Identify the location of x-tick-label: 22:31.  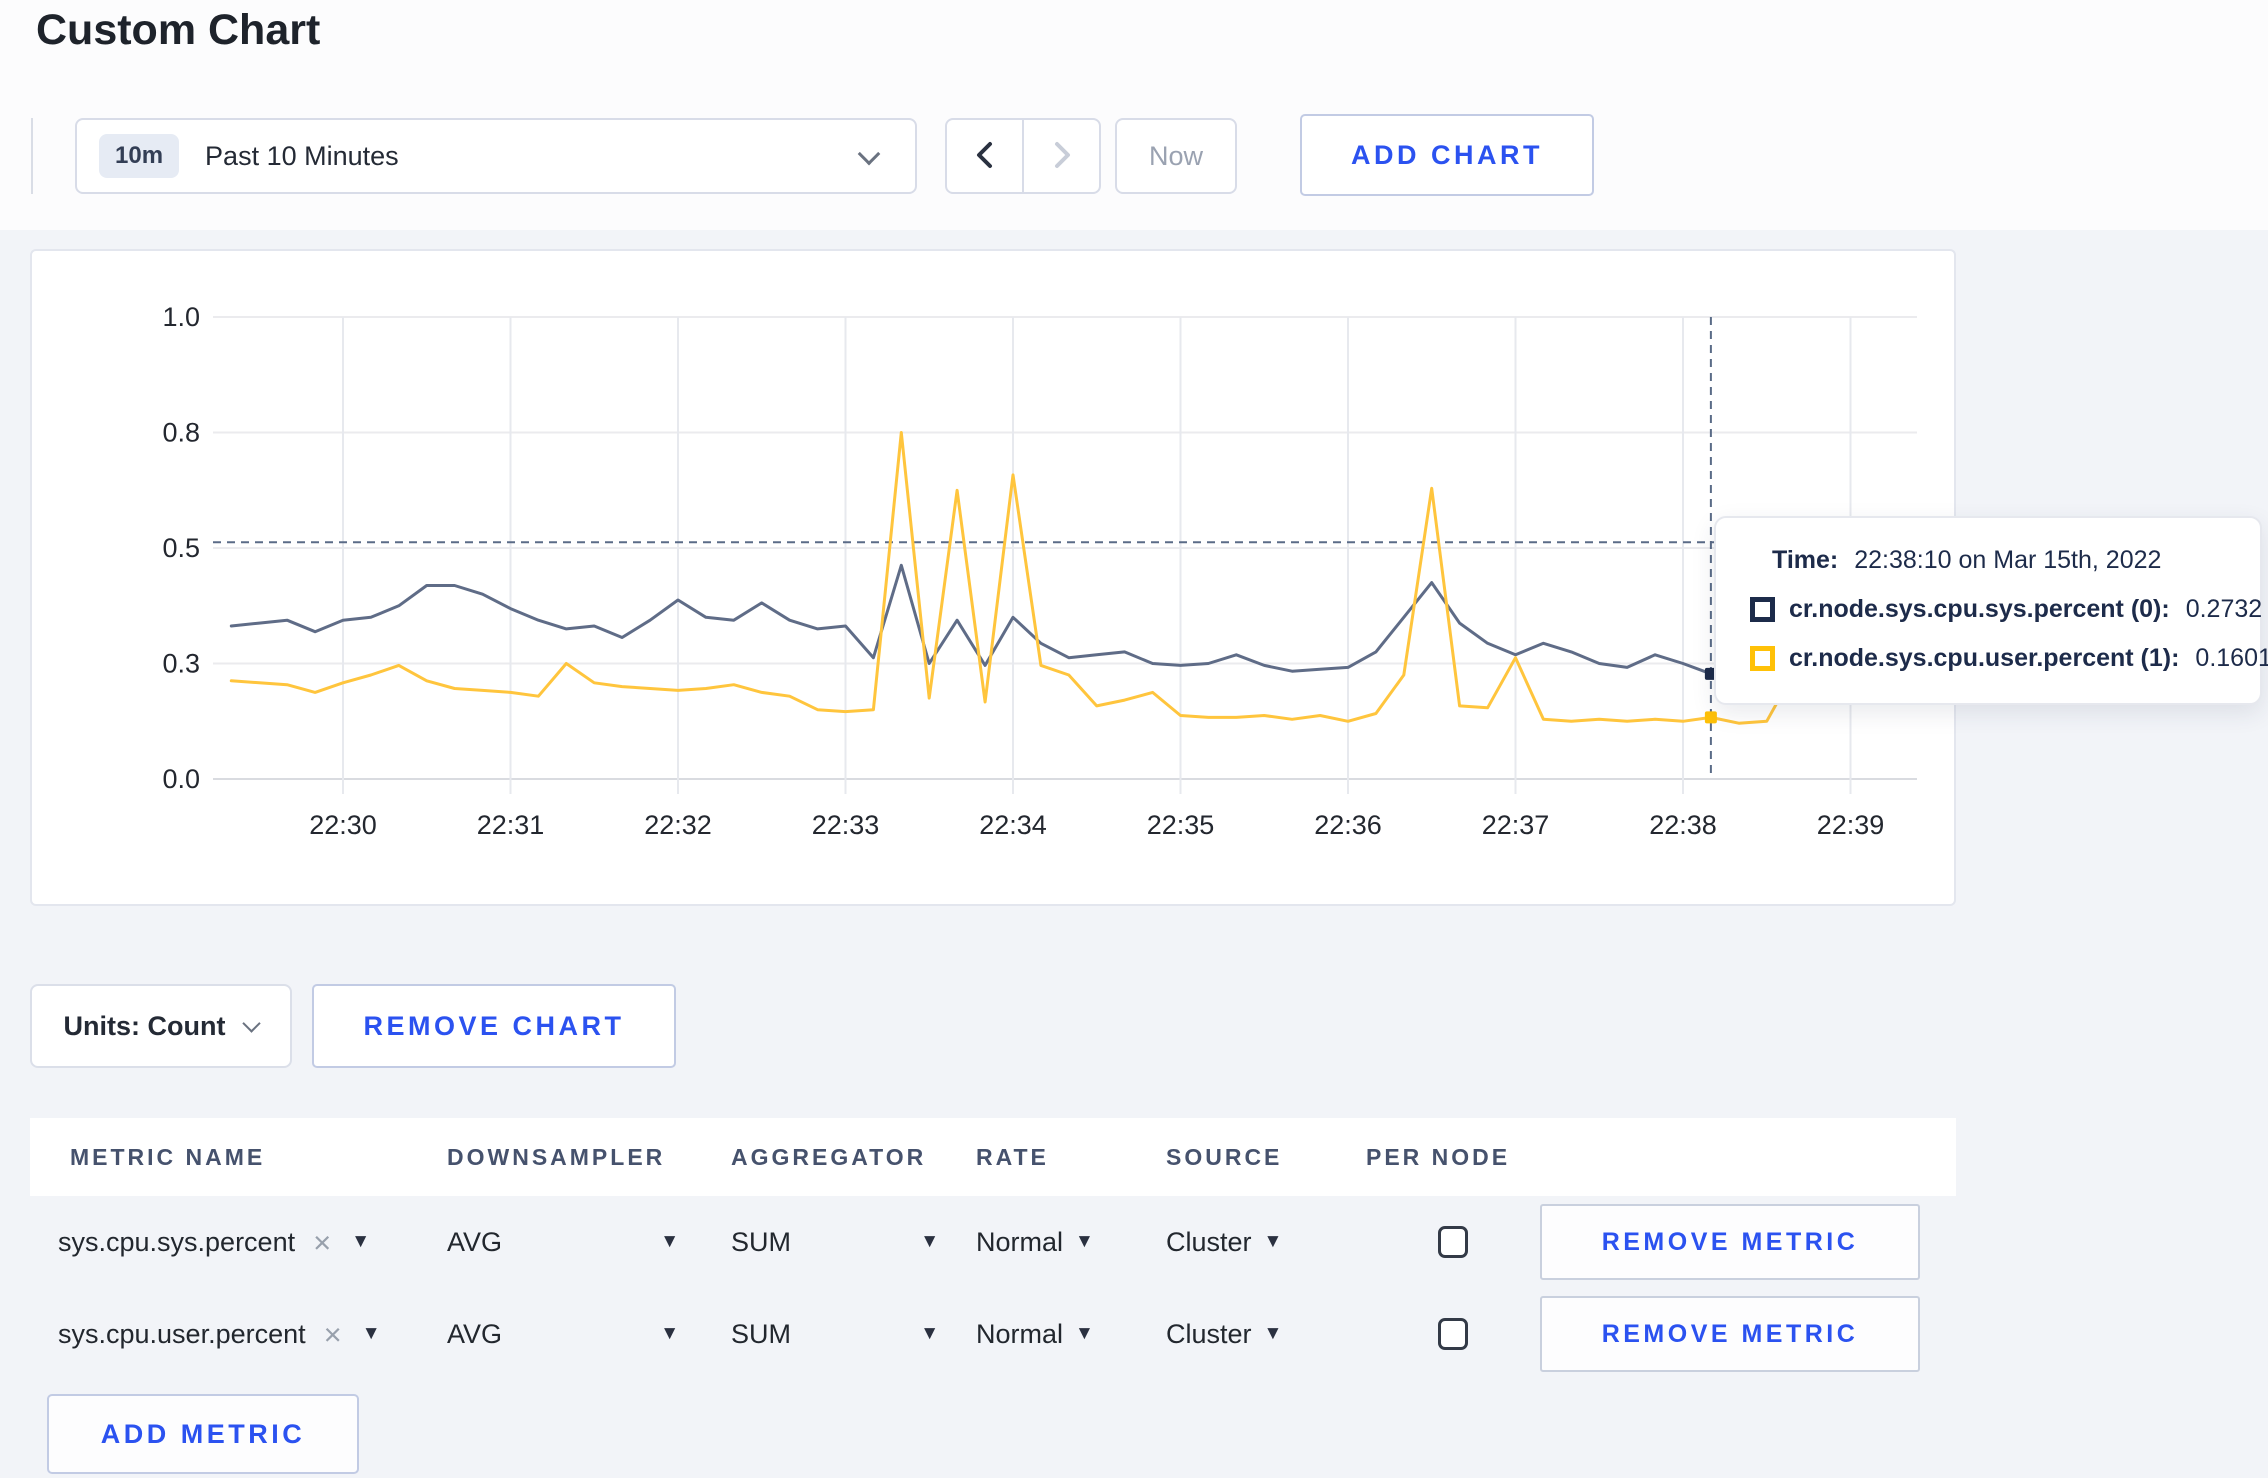
(511, 825).